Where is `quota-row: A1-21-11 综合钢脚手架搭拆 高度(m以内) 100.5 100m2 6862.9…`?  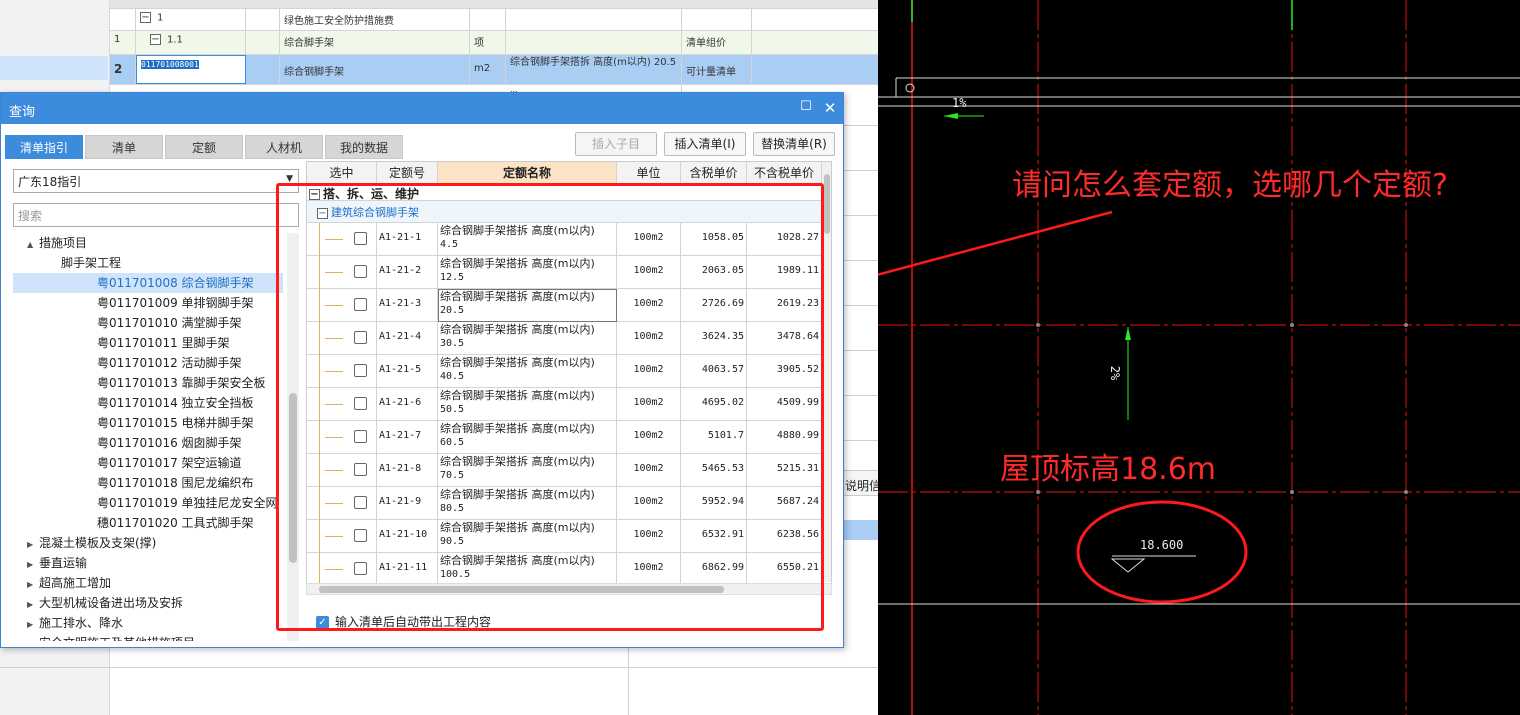 quota-row: A1-21-11 综合钢脚手架搭拆 高度(m以内) 100.5 100m2 6862.9… is located at coordinates (564, 569).